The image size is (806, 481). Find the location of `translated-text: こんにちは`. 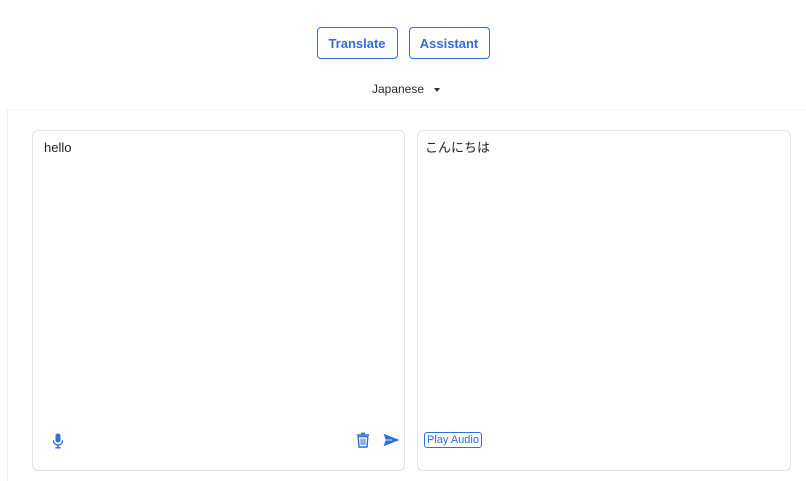

translated-text: こんにちは is located at coordinates (458, 147).